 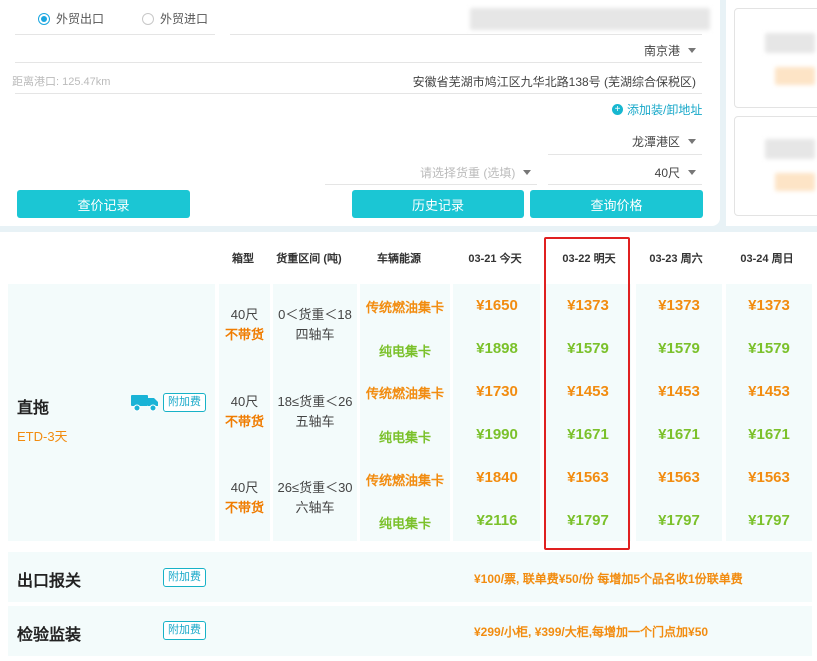 I want to click on trade-type-radio-group: 外贸出口 外贸进口, so click(x=142, y=18).